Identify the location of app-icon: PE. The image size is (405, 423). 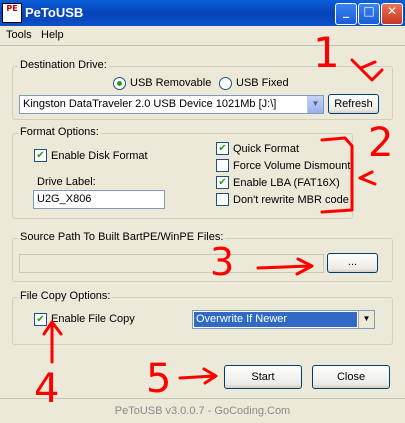
(12, 13).